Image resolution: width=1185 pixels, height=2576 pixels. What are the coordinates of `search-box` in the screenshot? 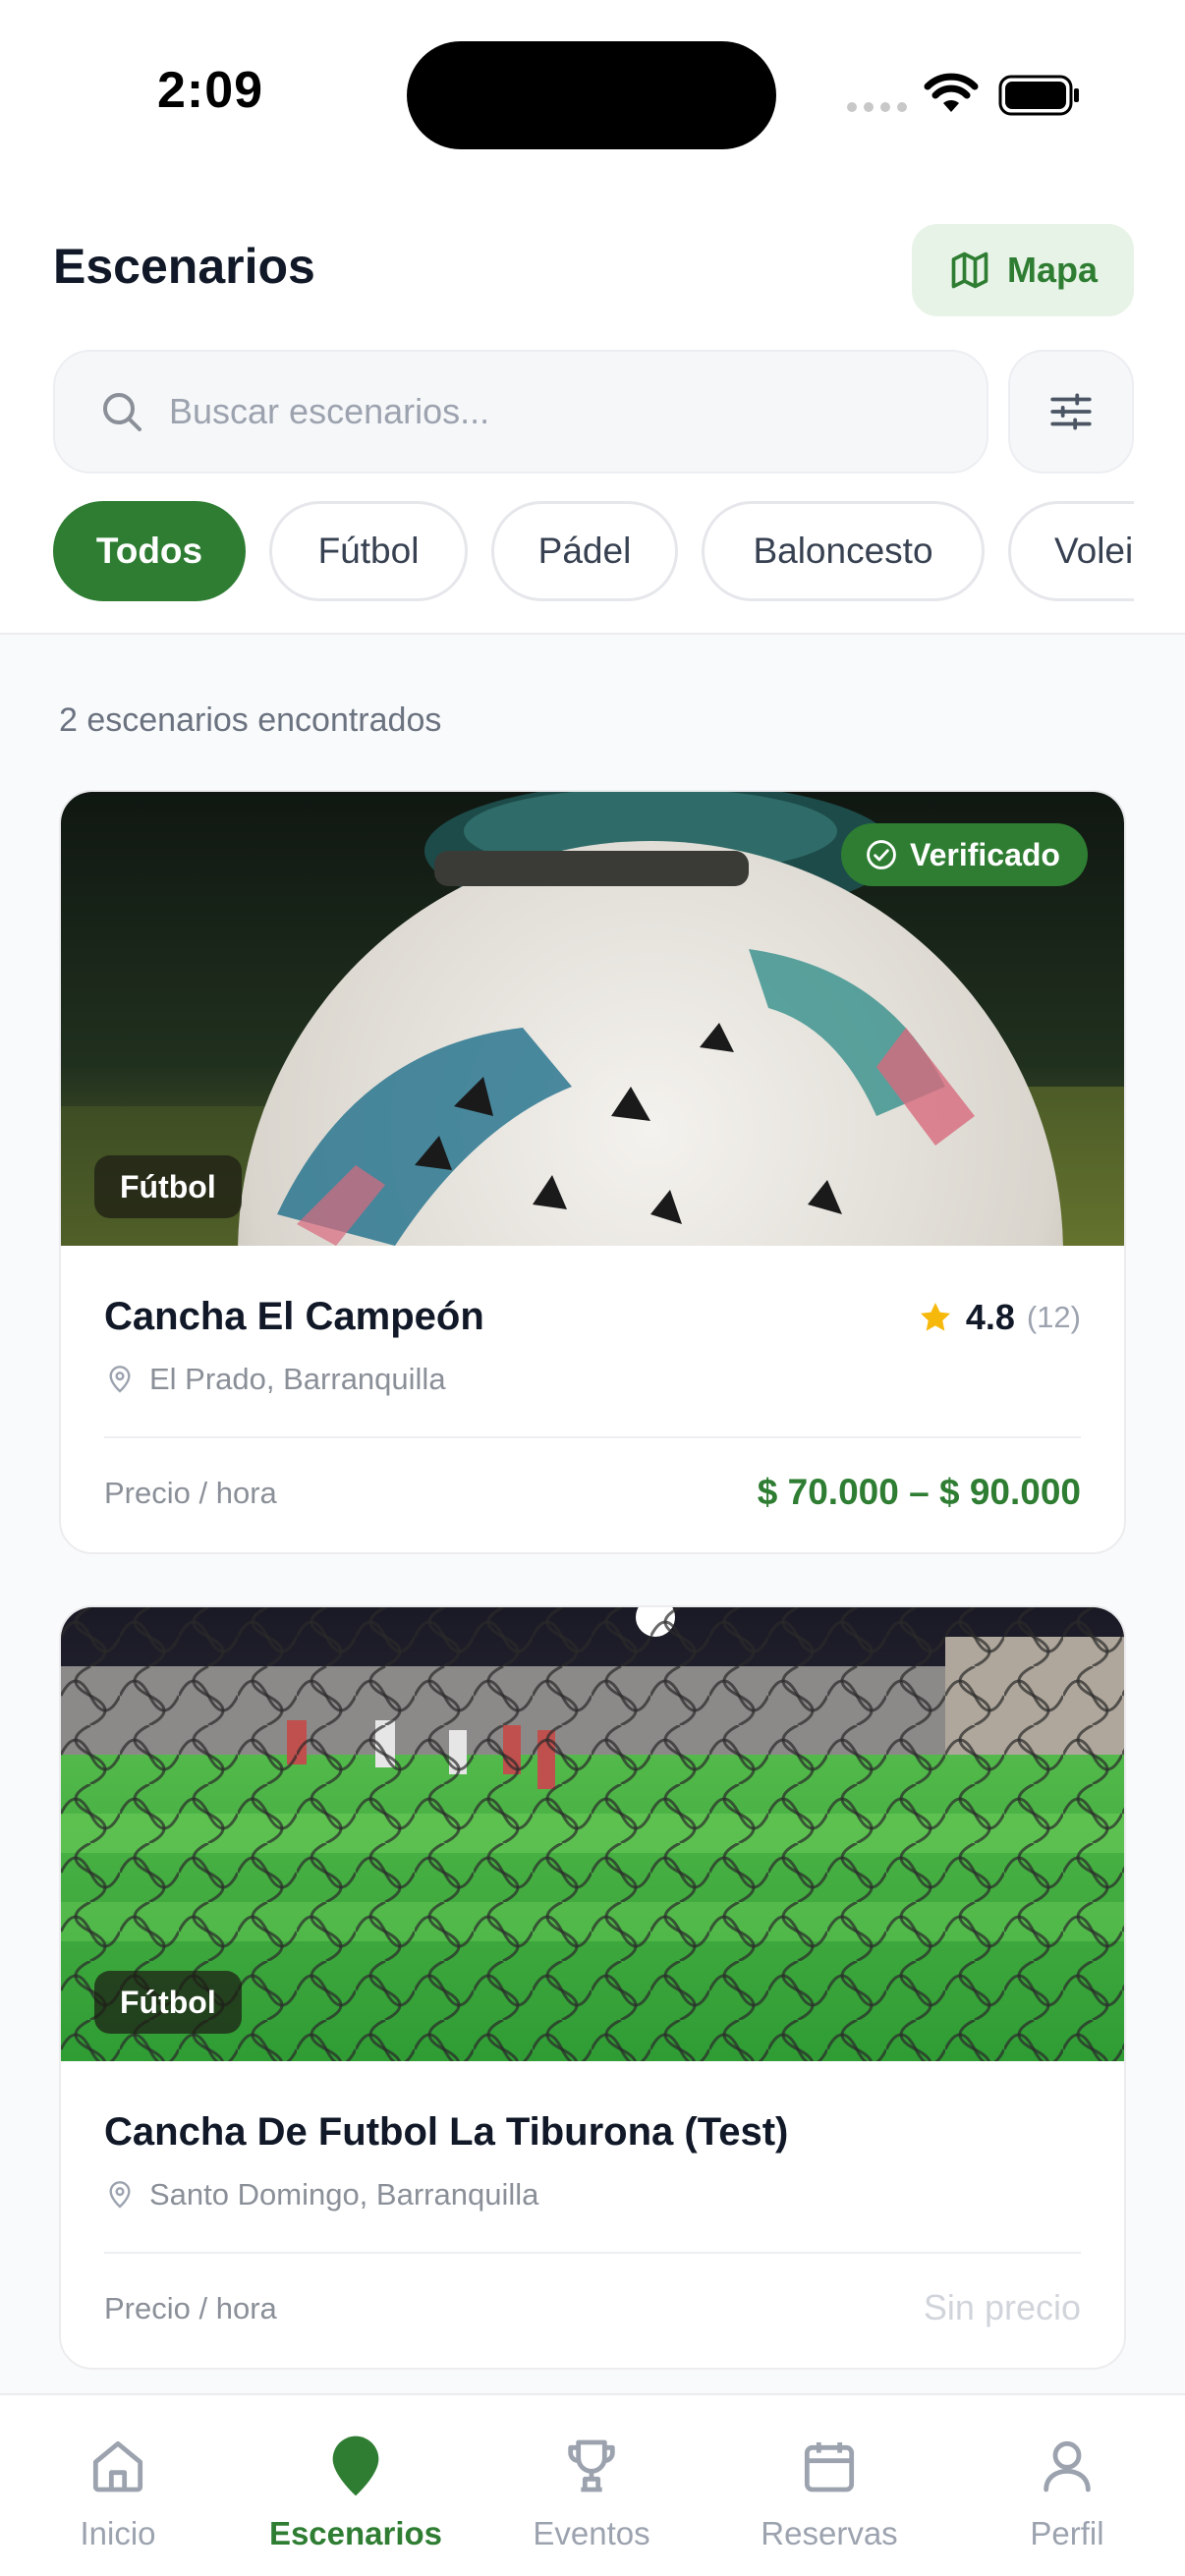 It's located at (521, 412).